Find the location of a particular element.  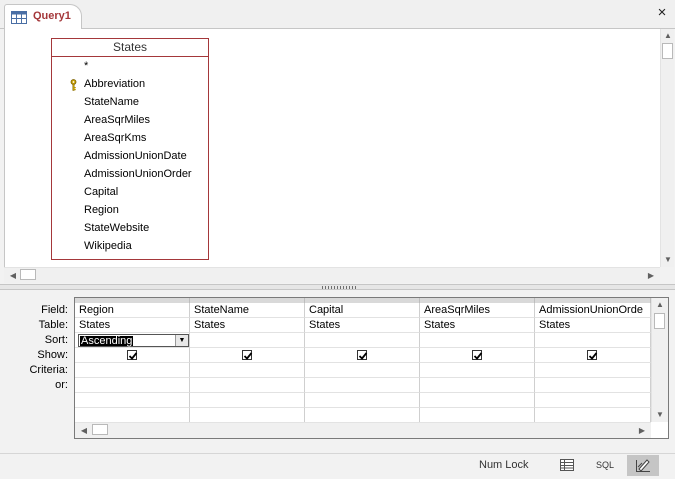

grid-cell-field: Capital is located at coordinates (362, 310).